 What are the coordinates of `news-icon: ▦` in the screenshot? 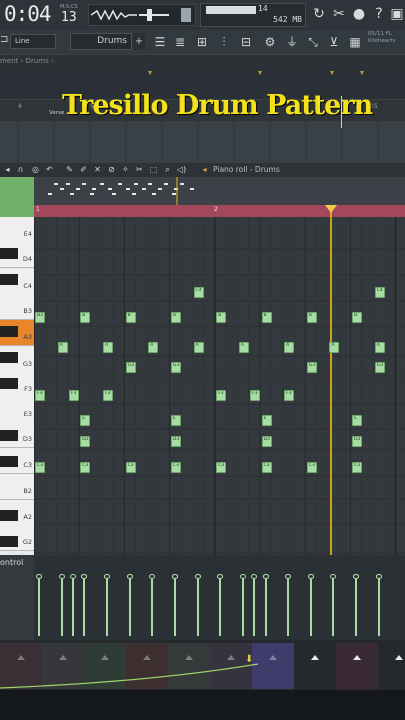 It's located at (355, 42).